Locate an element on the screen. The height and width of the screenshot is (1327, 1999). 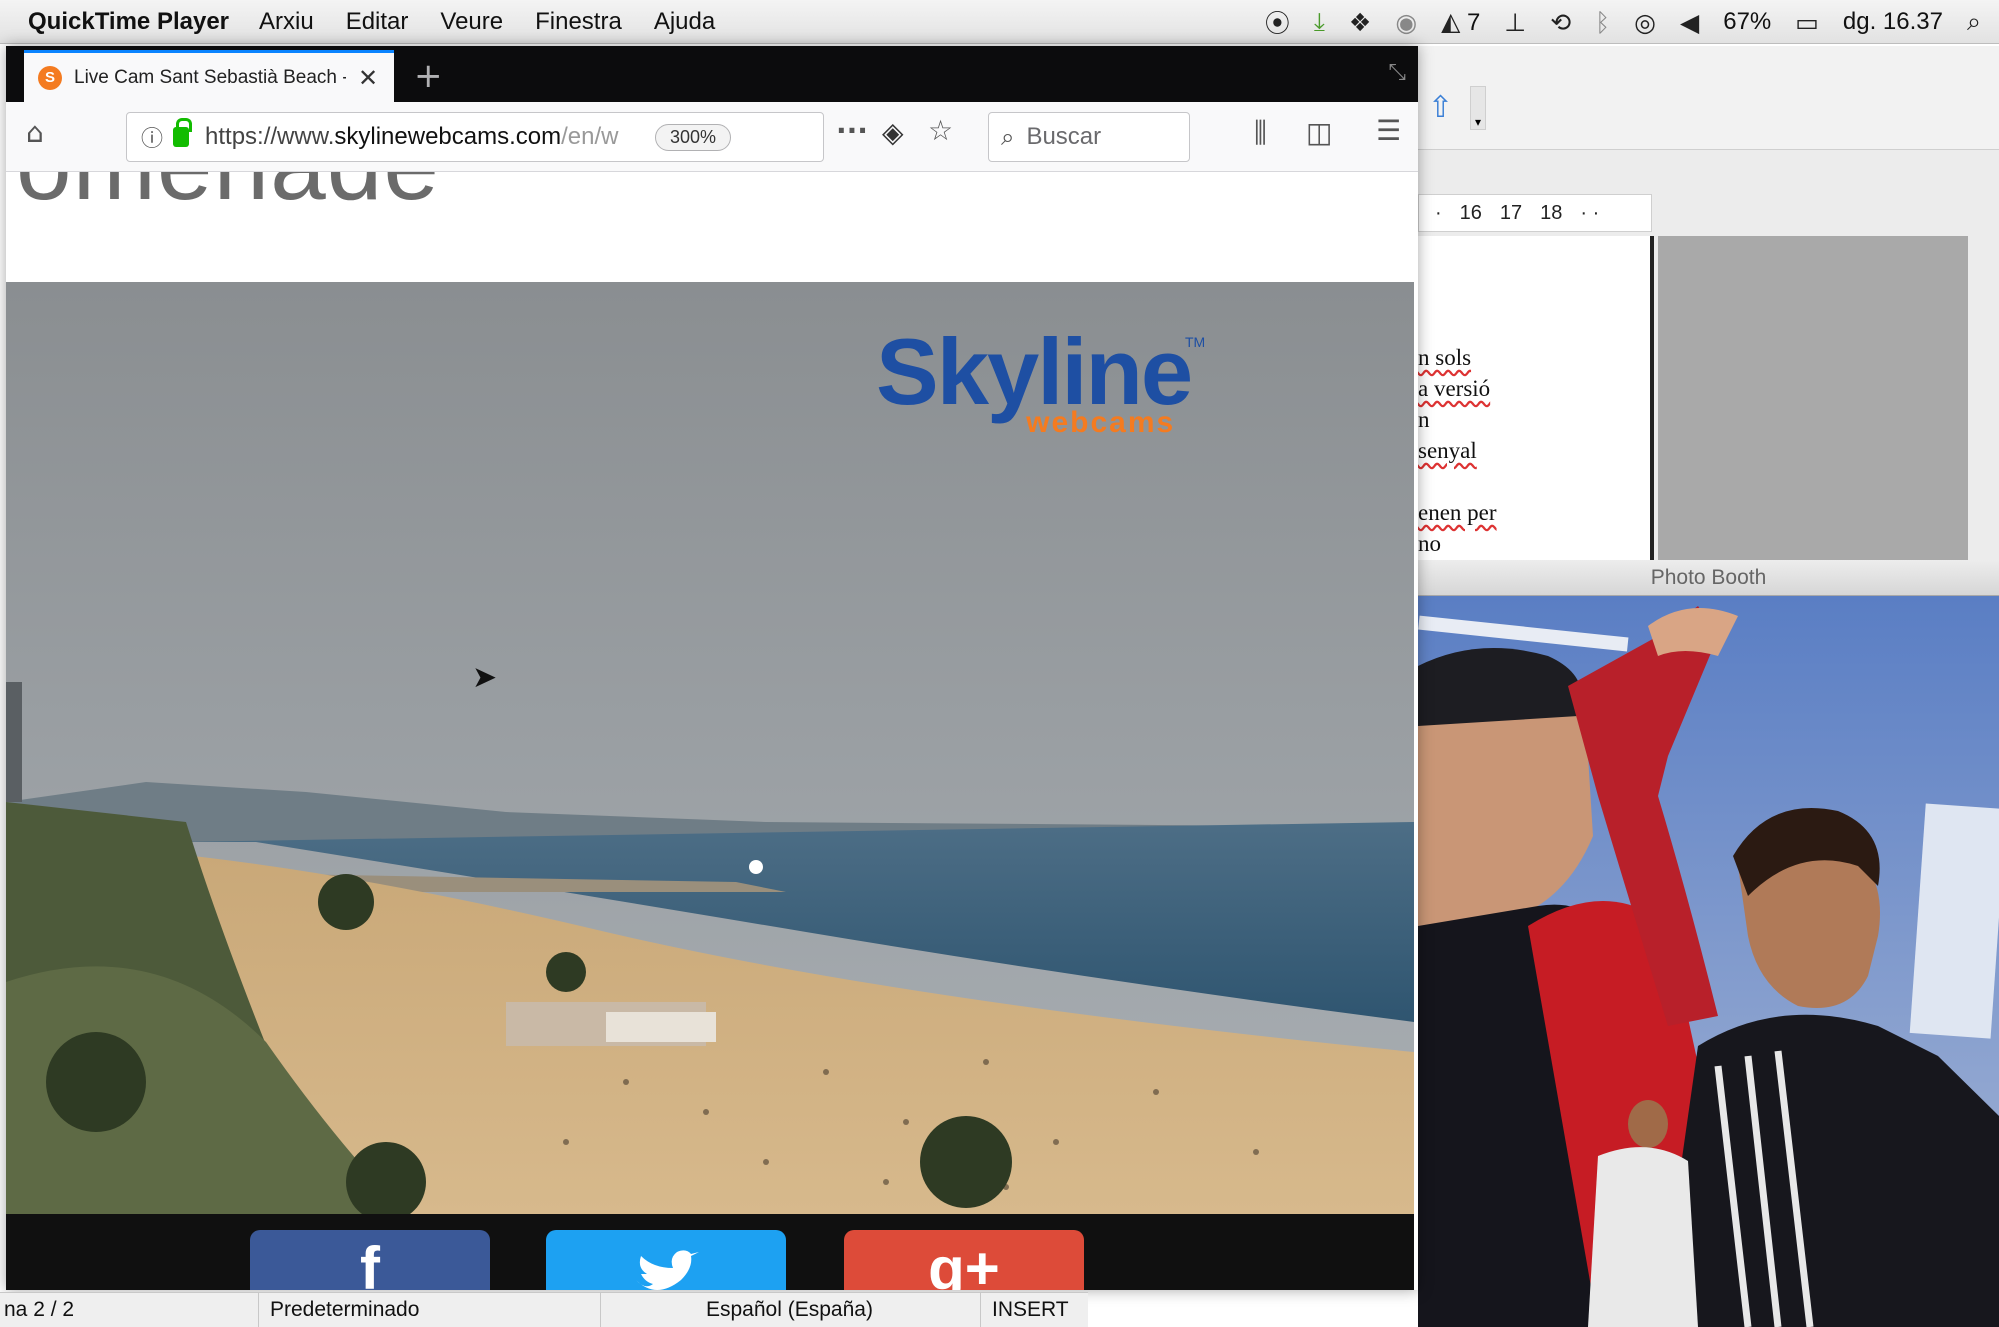
library-icon: ⫼ is located at coordinates (1260, 133).